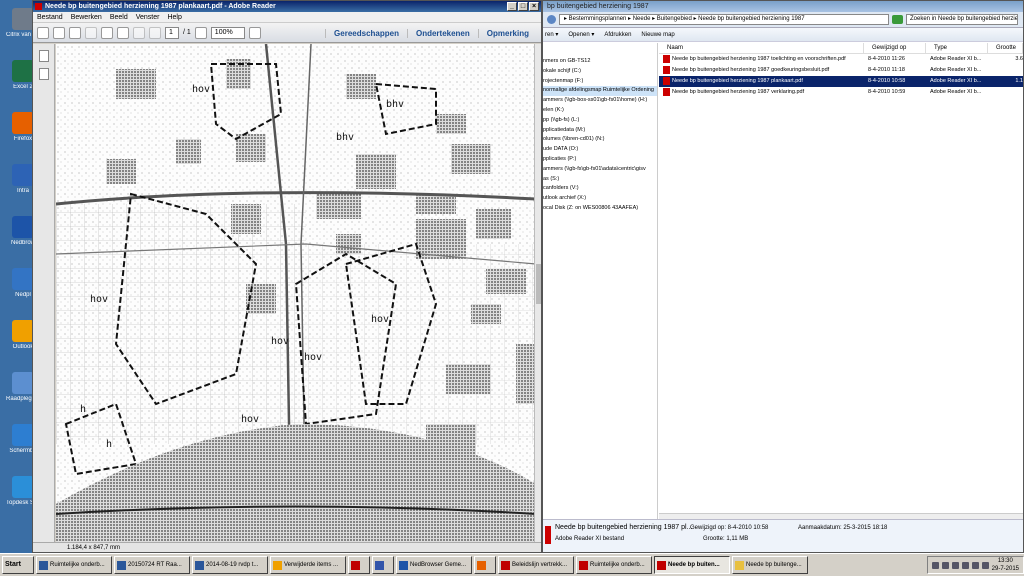 The height and width of the screenshot is (576, 1024). I want to click on column-header: Gewijzigd op, so click(895, 48).